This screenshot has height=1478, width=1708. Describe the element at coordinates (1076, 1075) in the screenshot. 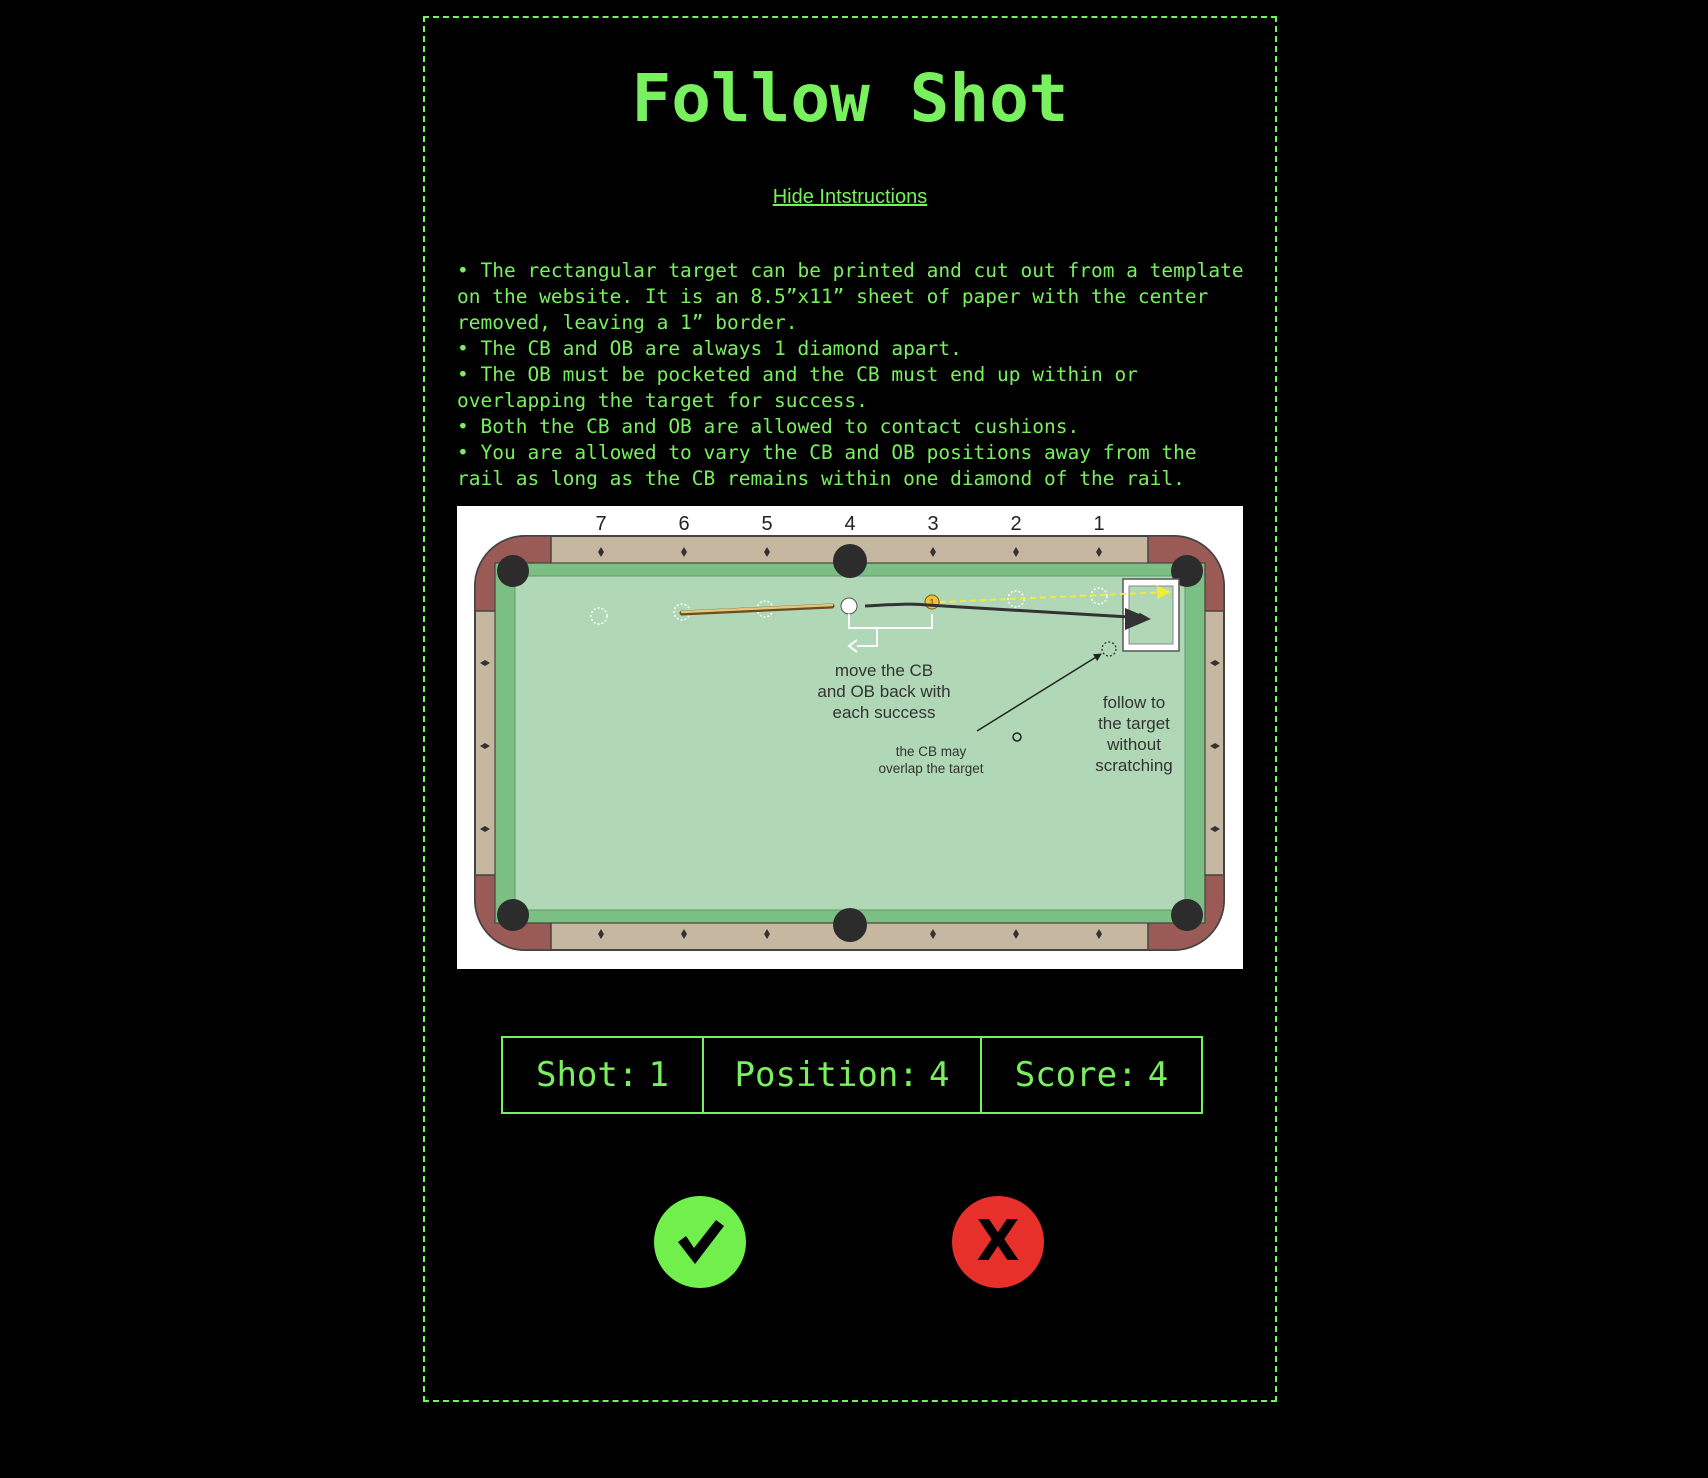

I see `score-label: Score:` at that location.